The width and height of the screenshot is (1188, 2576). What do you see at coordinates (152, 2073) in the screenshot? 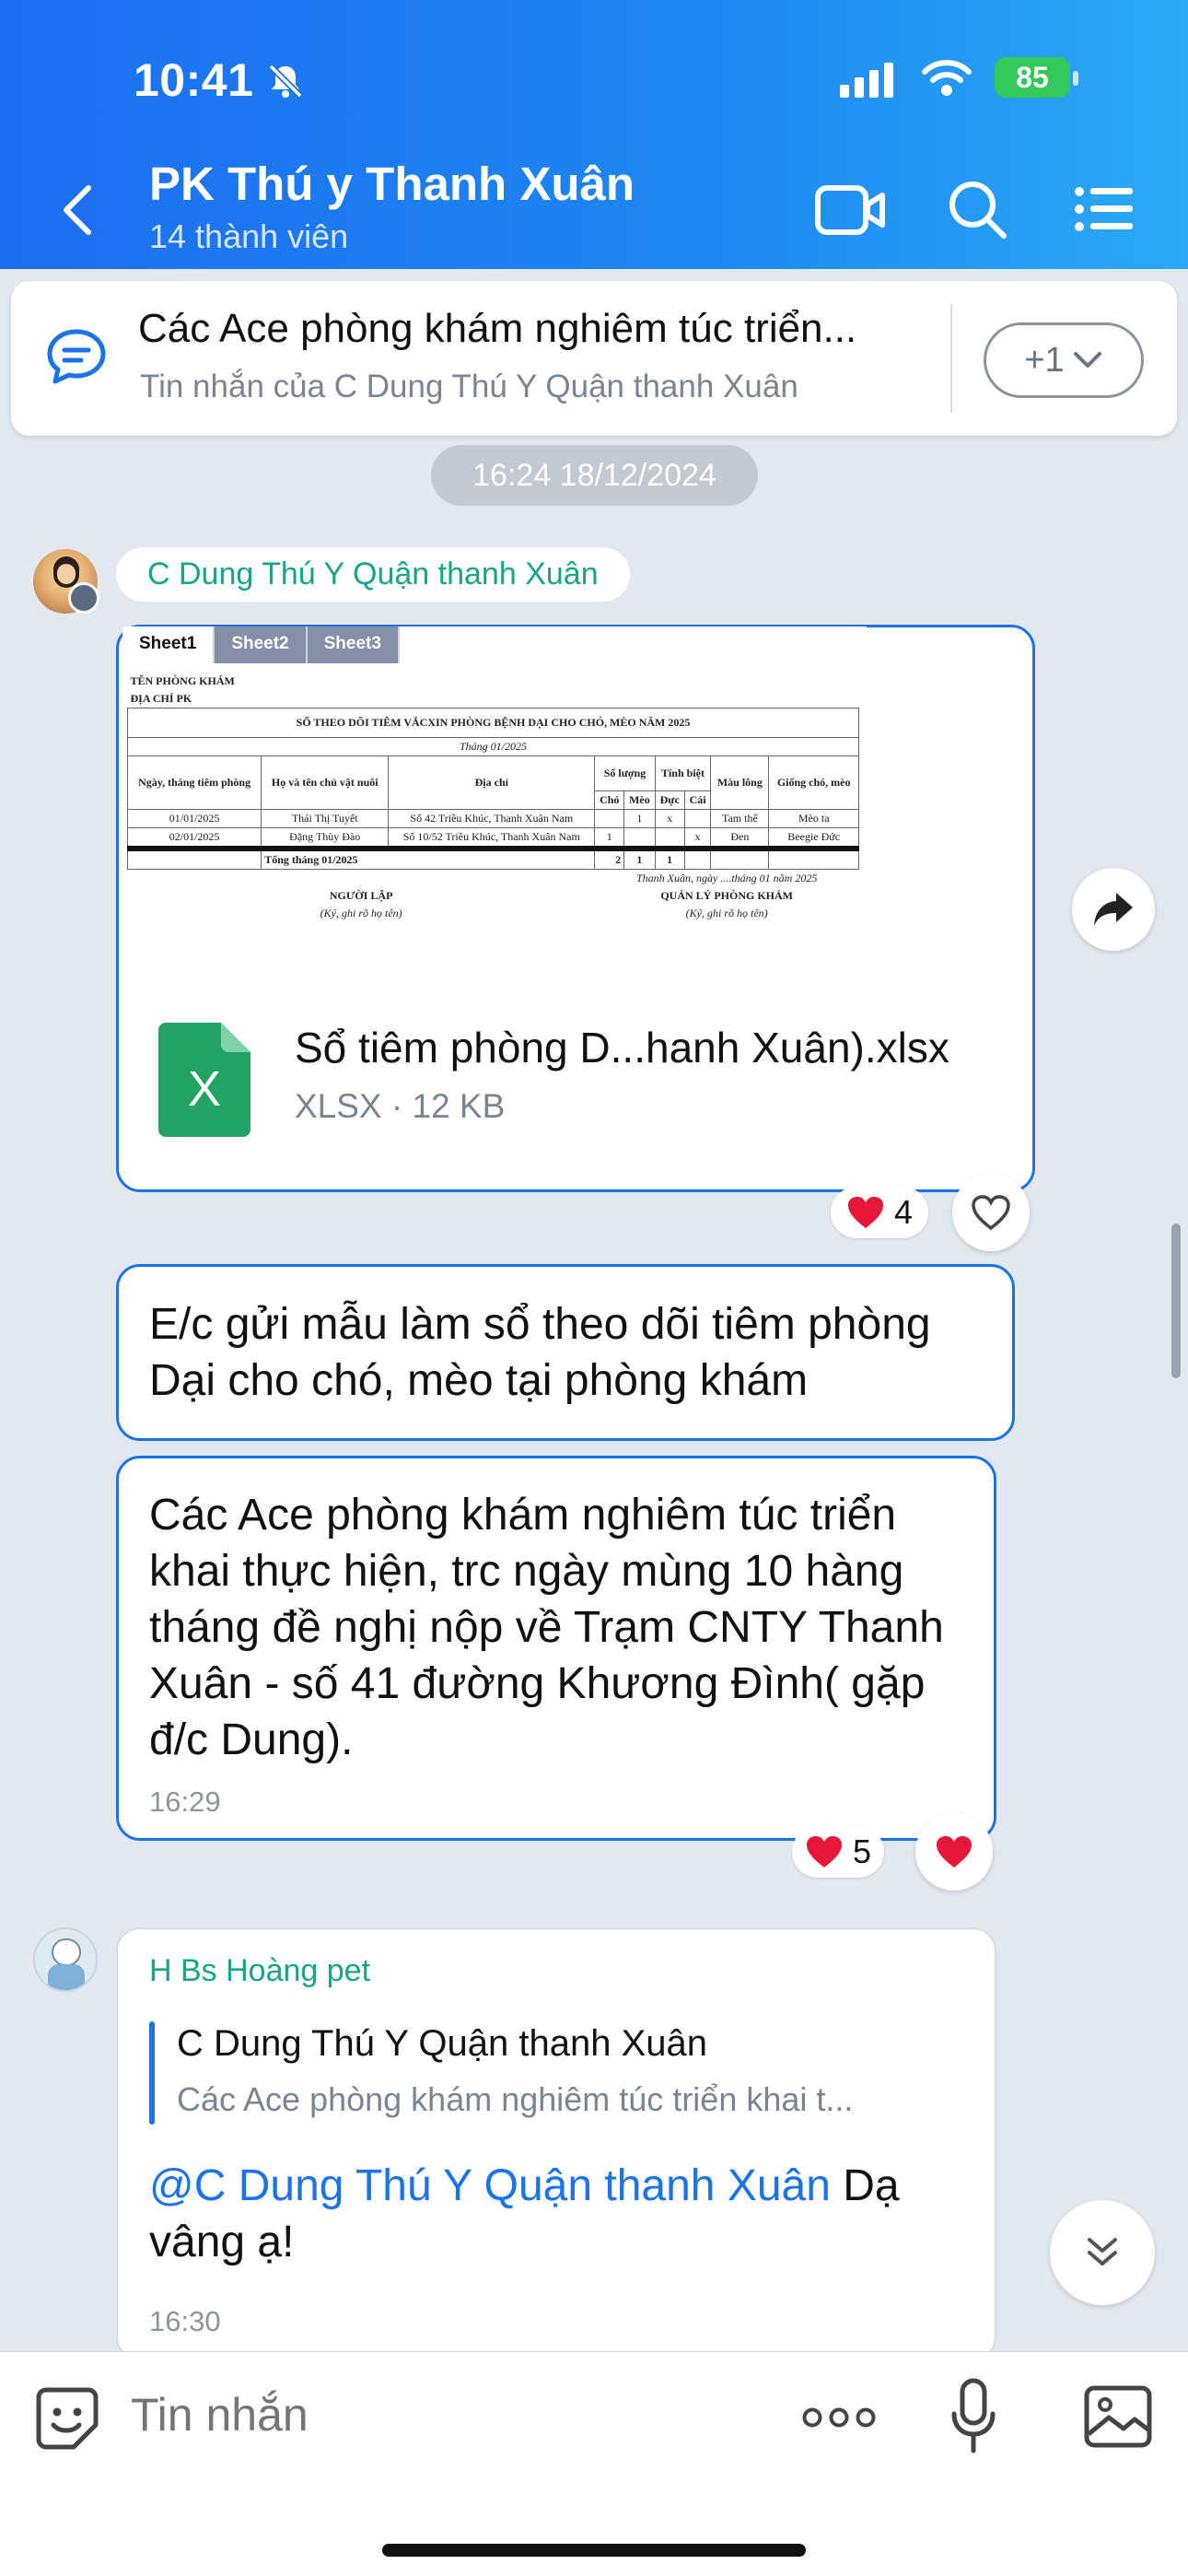
I see `quote-bar` at bounding box center [152, 2073].